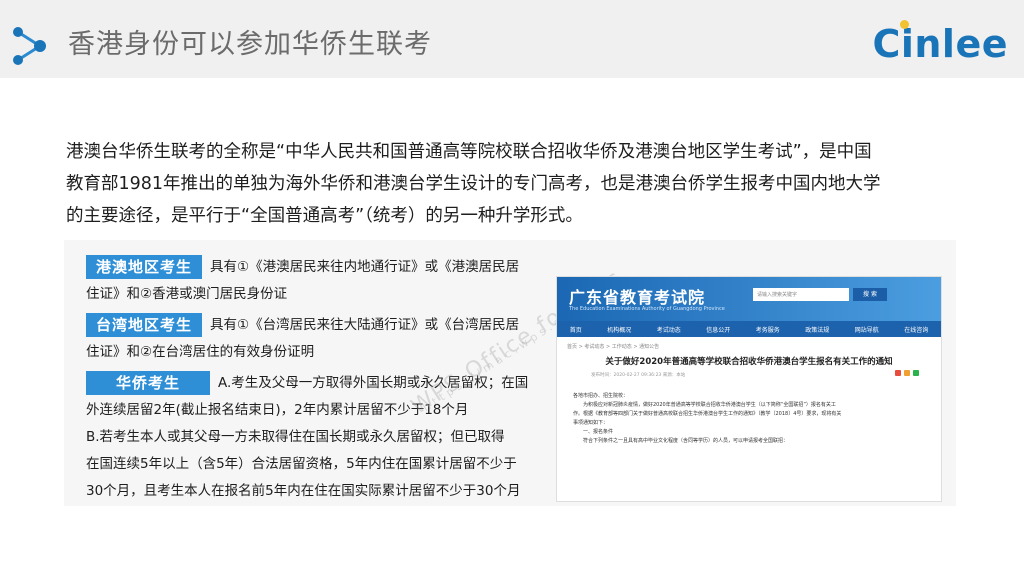  I want to click on overseas-chinese-tag: 华侨考生, so click(148, 383).